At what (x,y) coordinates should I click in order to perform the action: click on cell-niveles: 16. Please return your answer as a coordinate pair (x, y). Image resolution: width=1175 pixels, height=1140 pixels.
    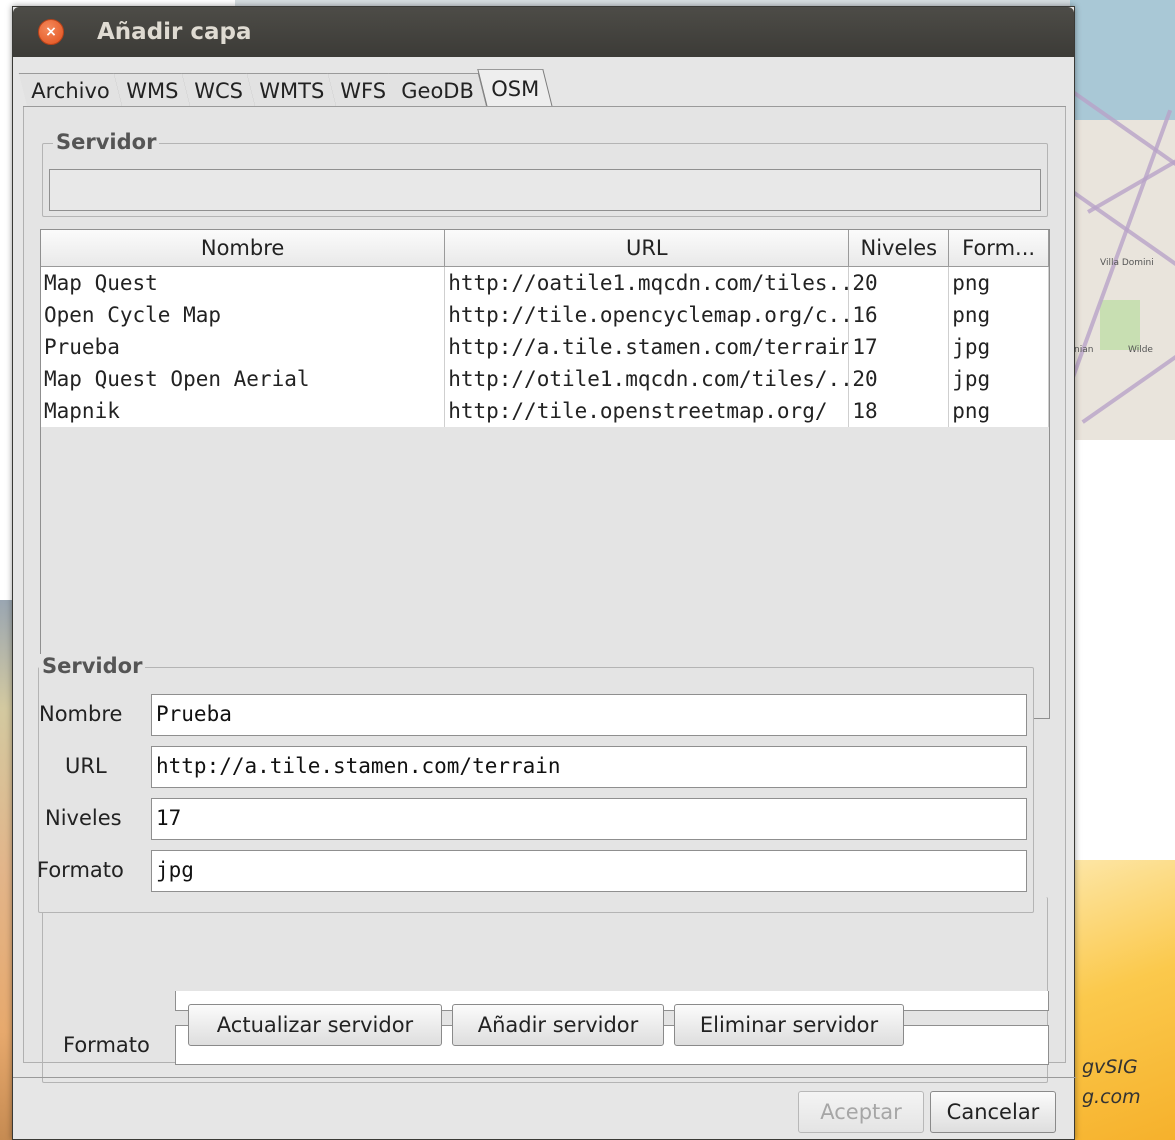
    Looking at the image, I should click on (899, 315).